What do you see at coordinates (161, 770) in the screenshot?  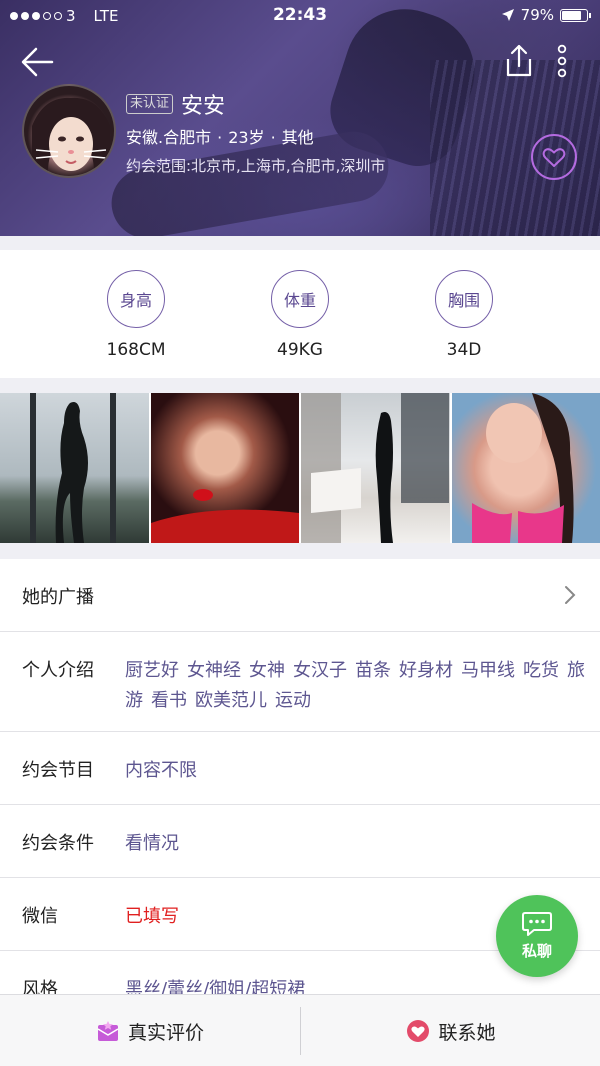 I see `row-value: 内容不限` at bounding box center [161, 770].